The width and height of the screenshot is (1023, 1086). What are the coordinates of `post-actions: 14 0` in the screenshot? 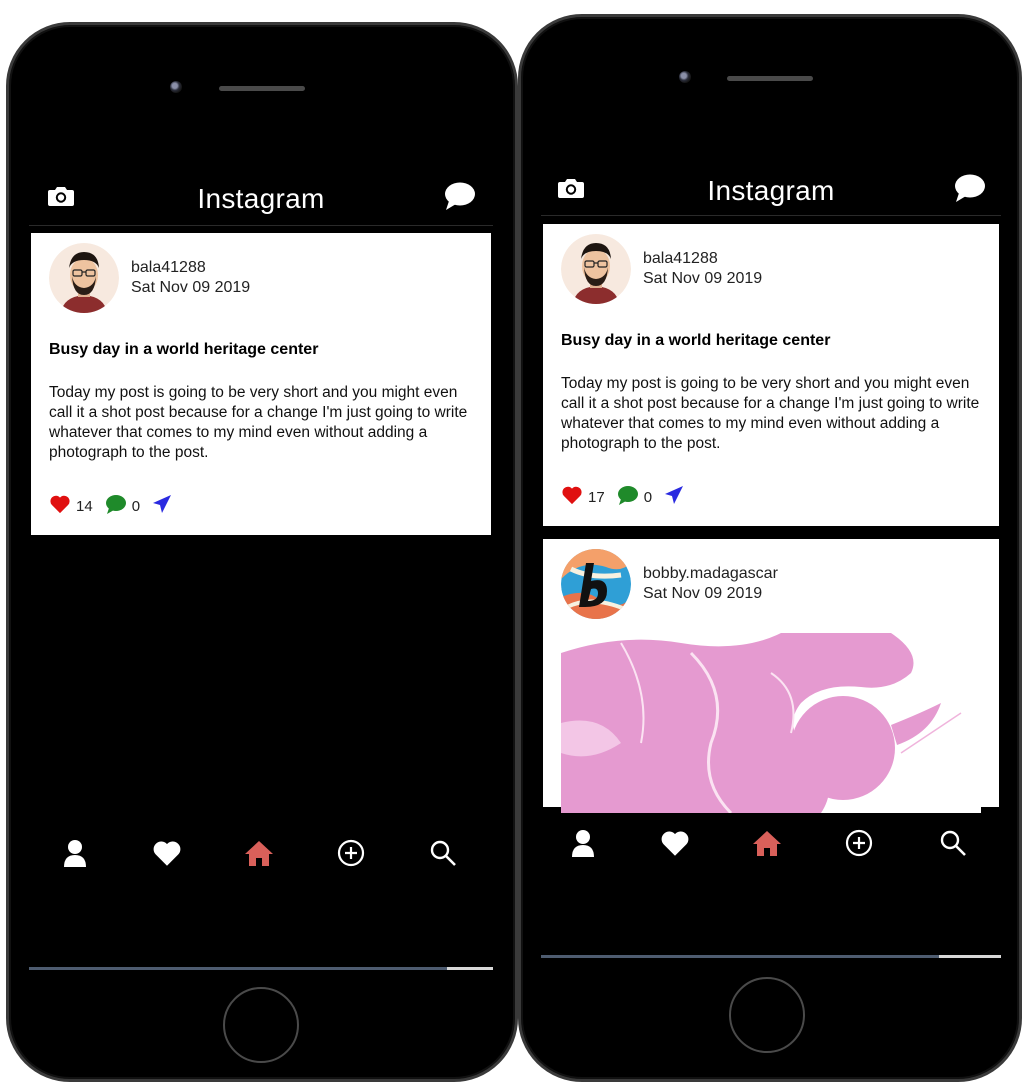 It's located at (110, 506).